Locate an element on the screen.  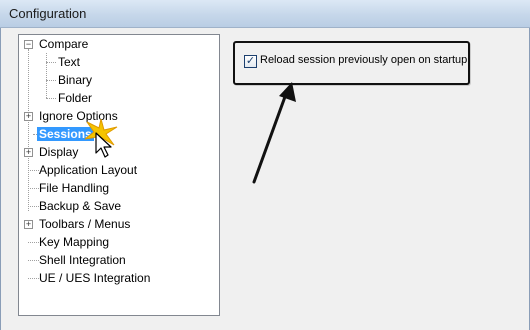
window-title: Configuration is located at coordinates (48, 13).